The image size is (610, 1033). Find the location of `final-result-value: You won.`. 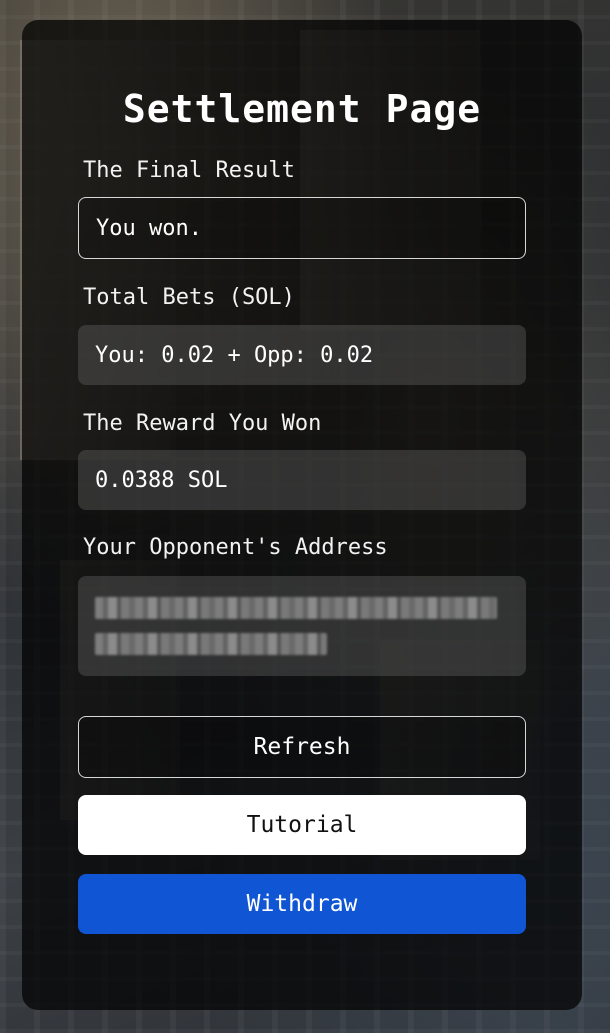

final-result-value: You won. is located at coordinates (149, 228).